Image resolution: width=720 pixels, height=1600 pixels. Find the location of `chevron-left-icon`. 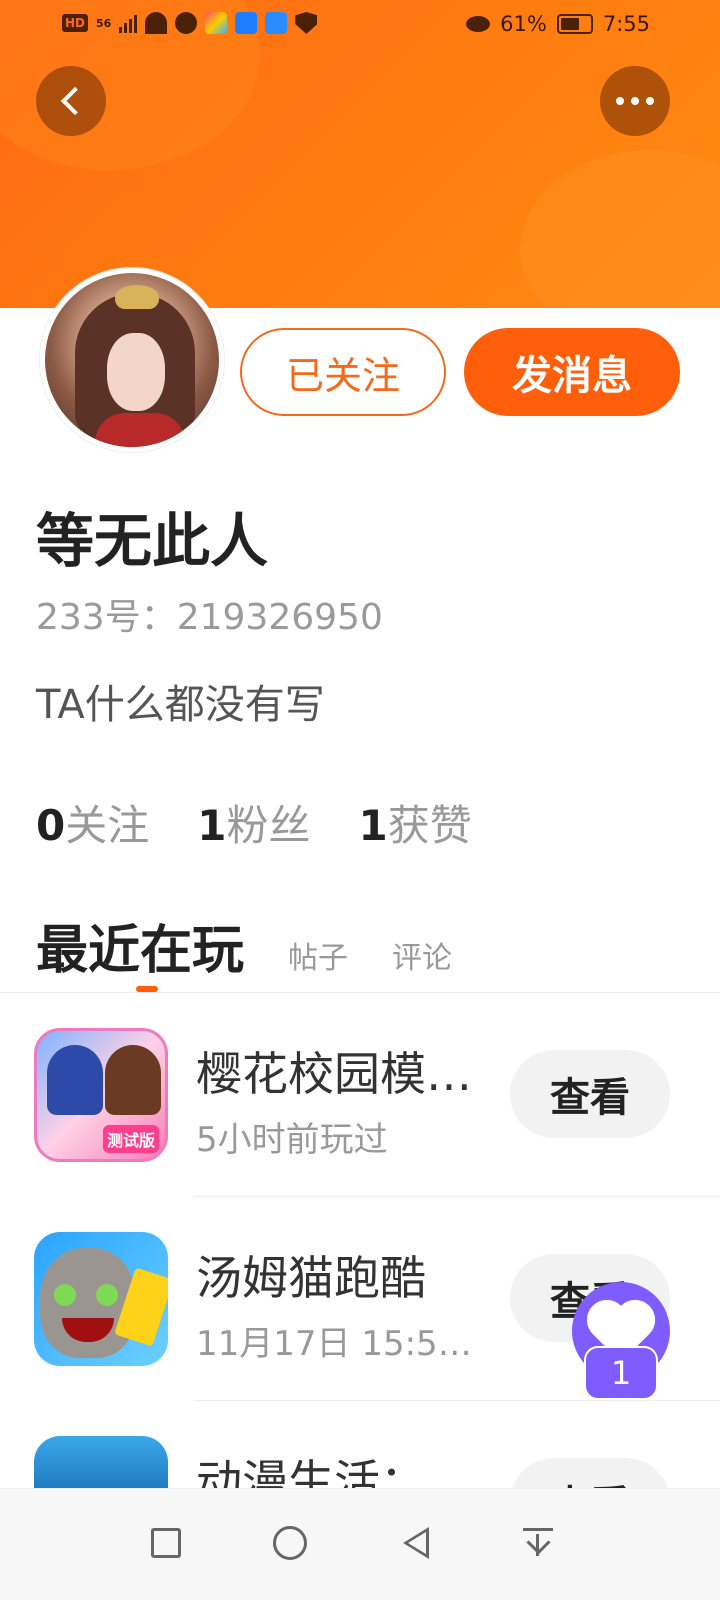

chevron-left-icon is located at coordinates (75, 101).